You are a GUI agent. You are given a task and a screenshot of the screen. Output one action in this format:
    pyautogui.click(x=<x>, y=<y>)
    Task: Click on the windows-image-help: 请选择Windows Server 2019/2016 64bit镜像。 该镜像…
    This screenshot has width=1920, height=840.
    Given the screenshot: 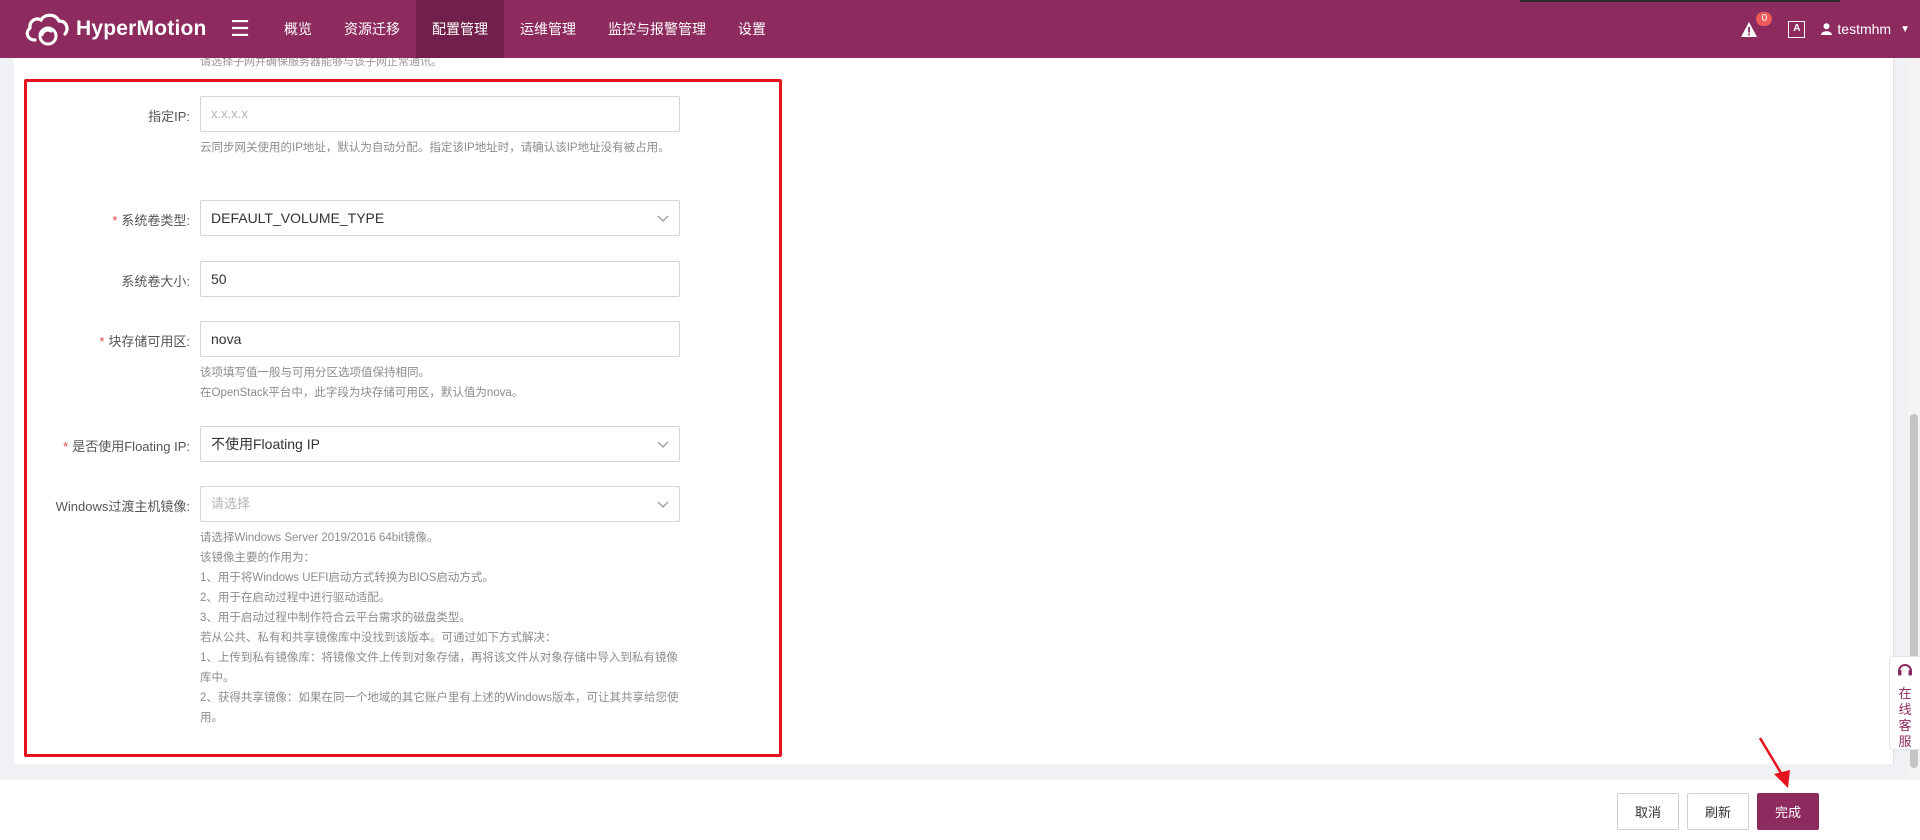 What is the action you would take?
    pyautogui.click(x=440, y=628)
    